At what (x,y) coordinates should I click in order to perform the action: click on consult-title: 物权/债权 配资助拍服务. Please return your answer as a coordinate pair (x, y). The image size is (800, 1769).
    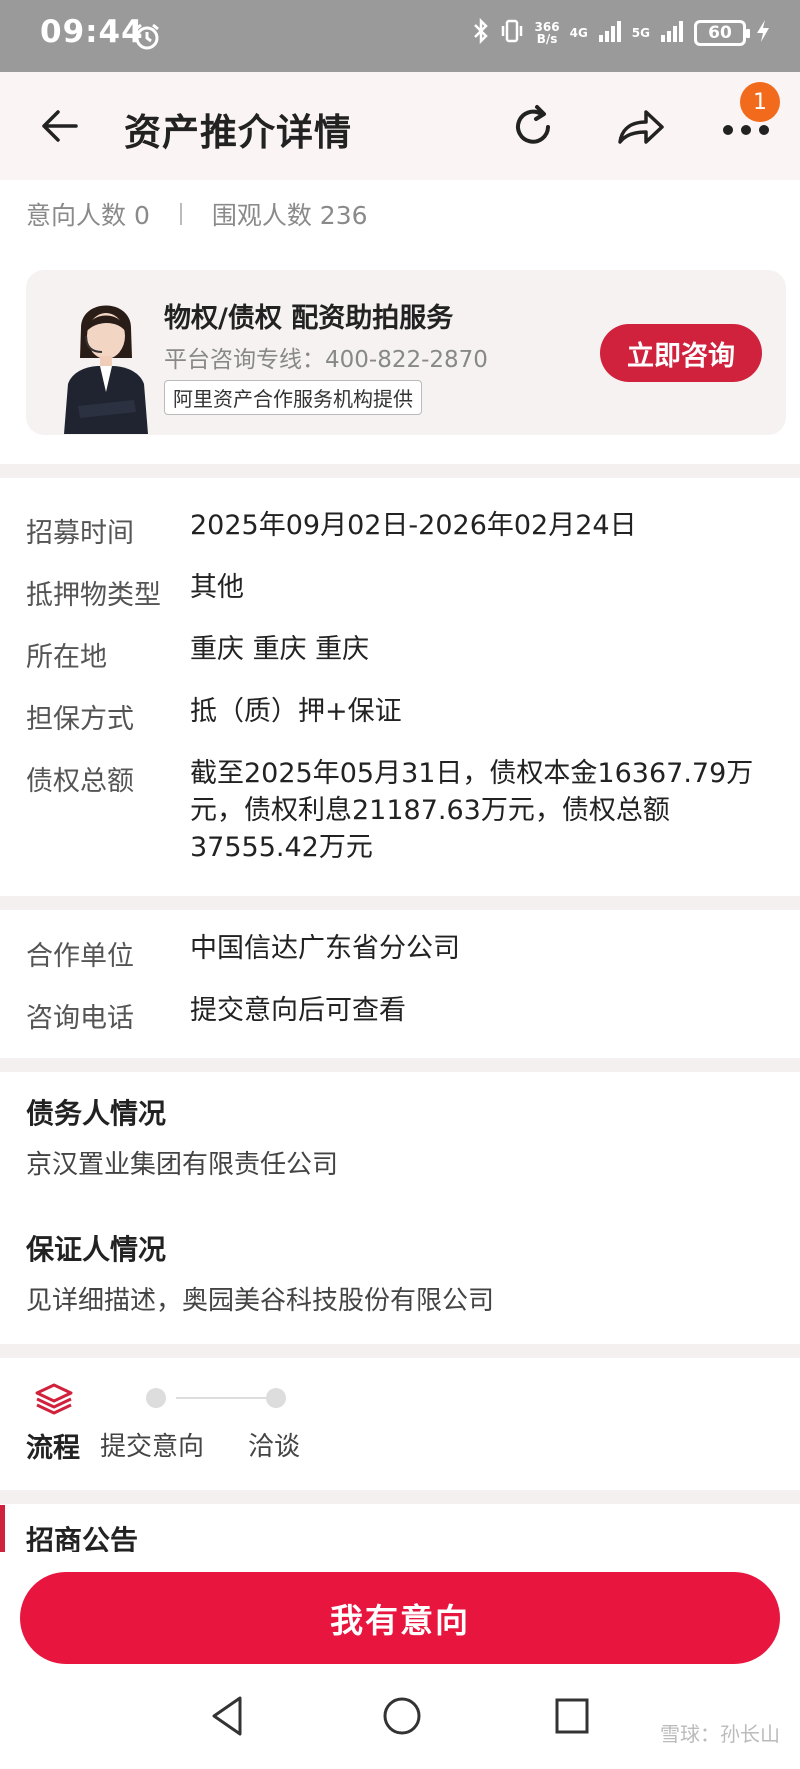
    Looking at the image, I should click on (309, 318).